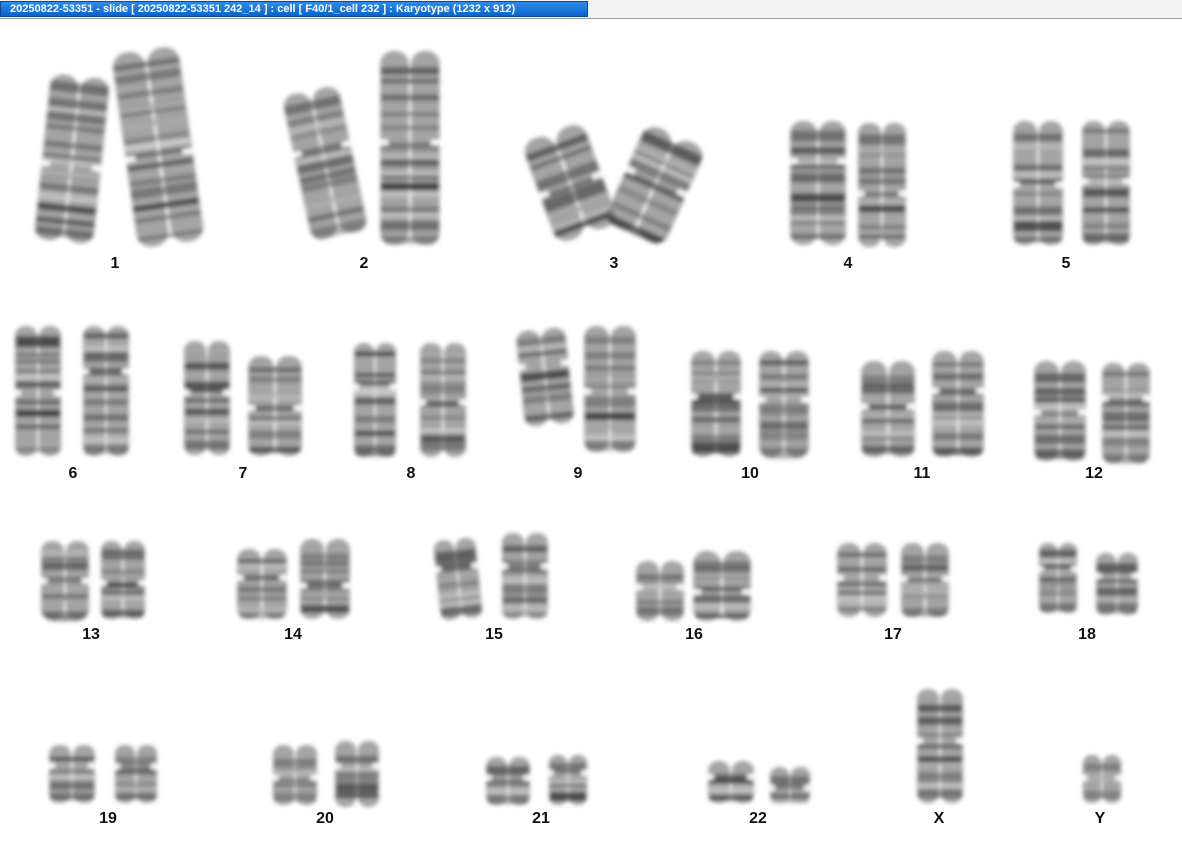  I want to click on chromosome-label: 14, so click(293, 634).